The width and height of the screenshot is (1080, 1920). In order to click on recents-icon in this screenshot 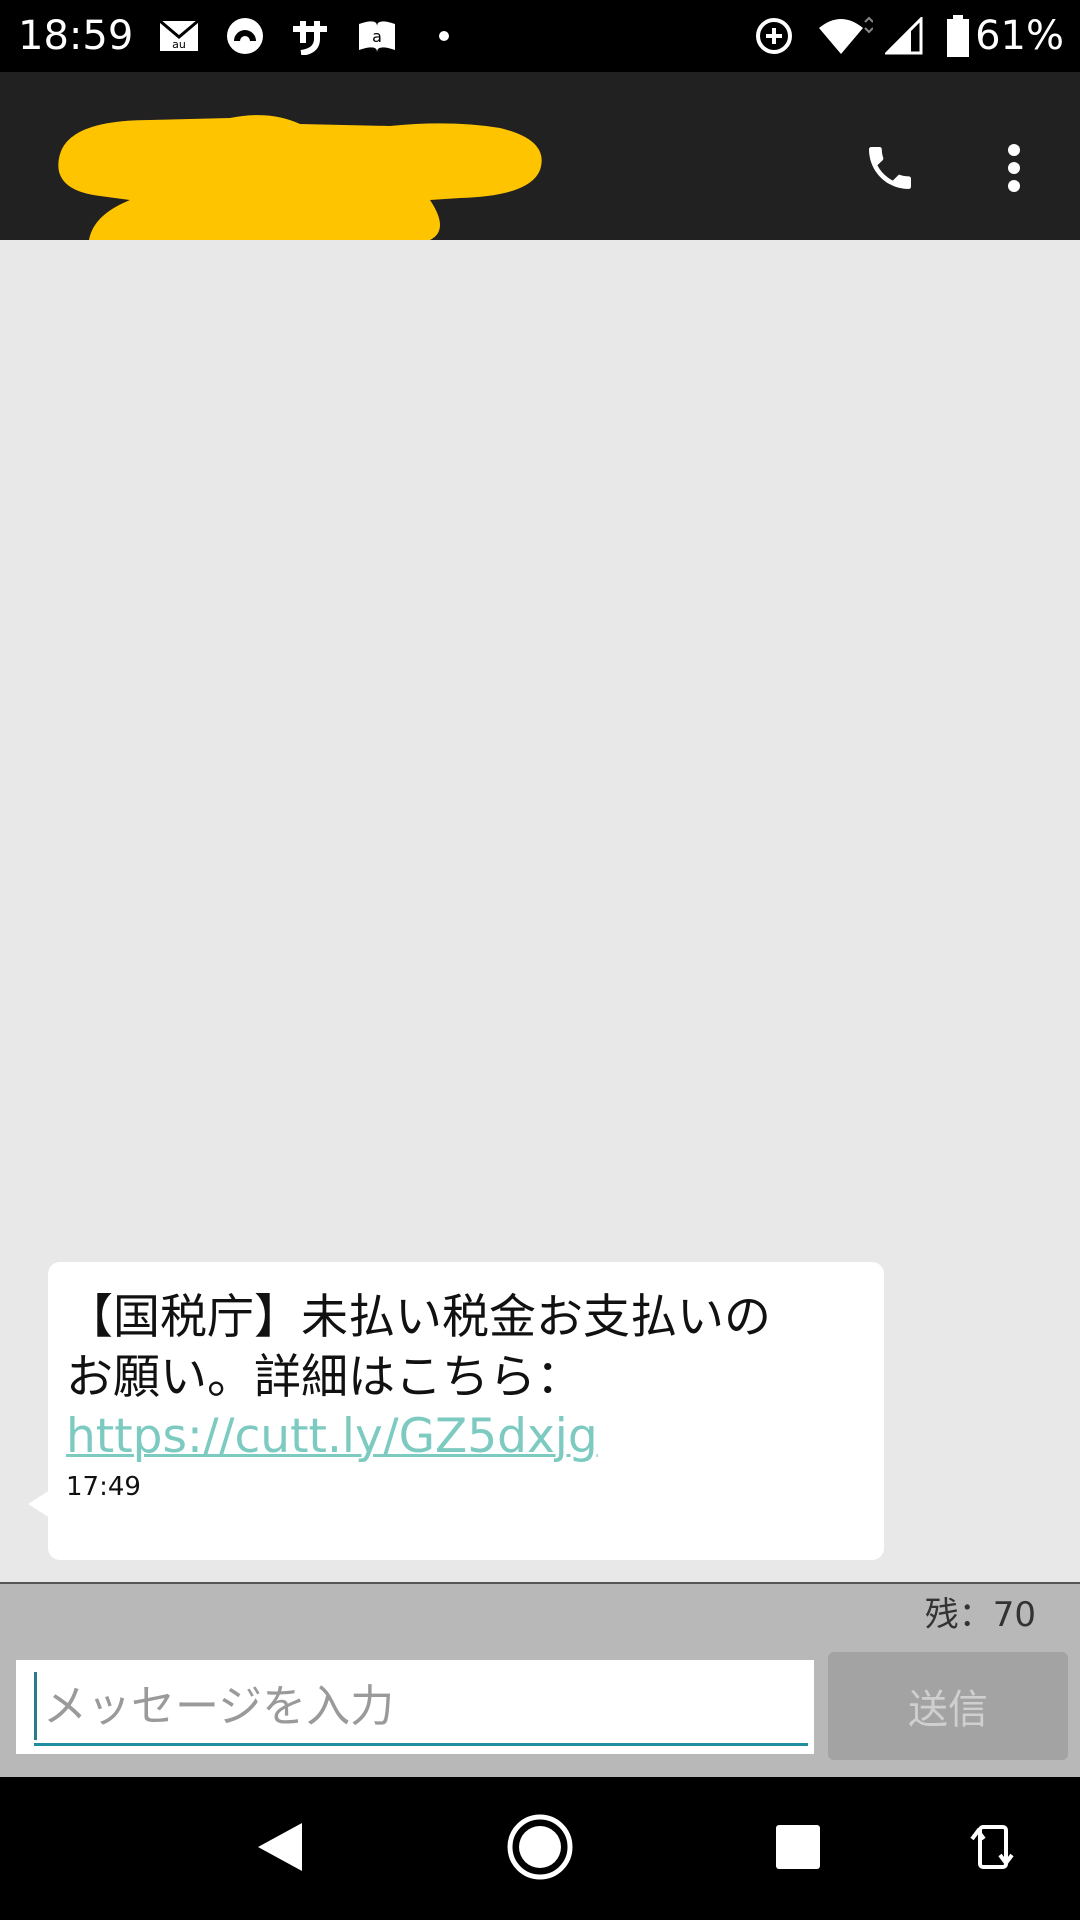, I will do `click(798, 1849)`.